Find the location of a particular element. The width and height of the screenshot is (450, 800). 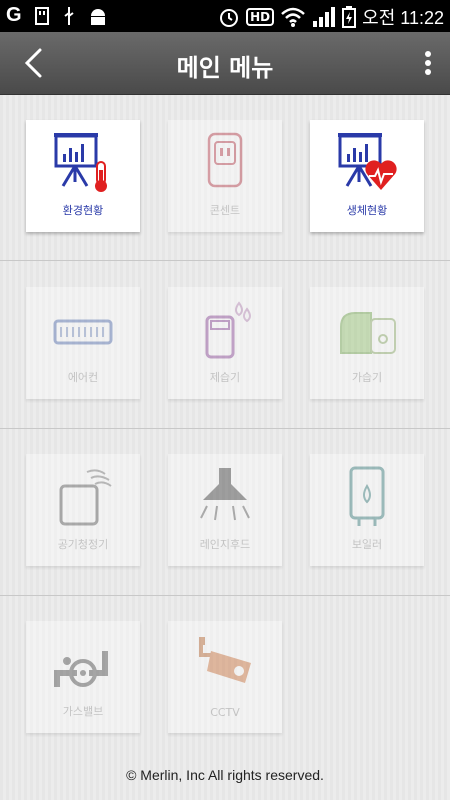

tile-label: 제습기 is located at coordinates (225, 377).